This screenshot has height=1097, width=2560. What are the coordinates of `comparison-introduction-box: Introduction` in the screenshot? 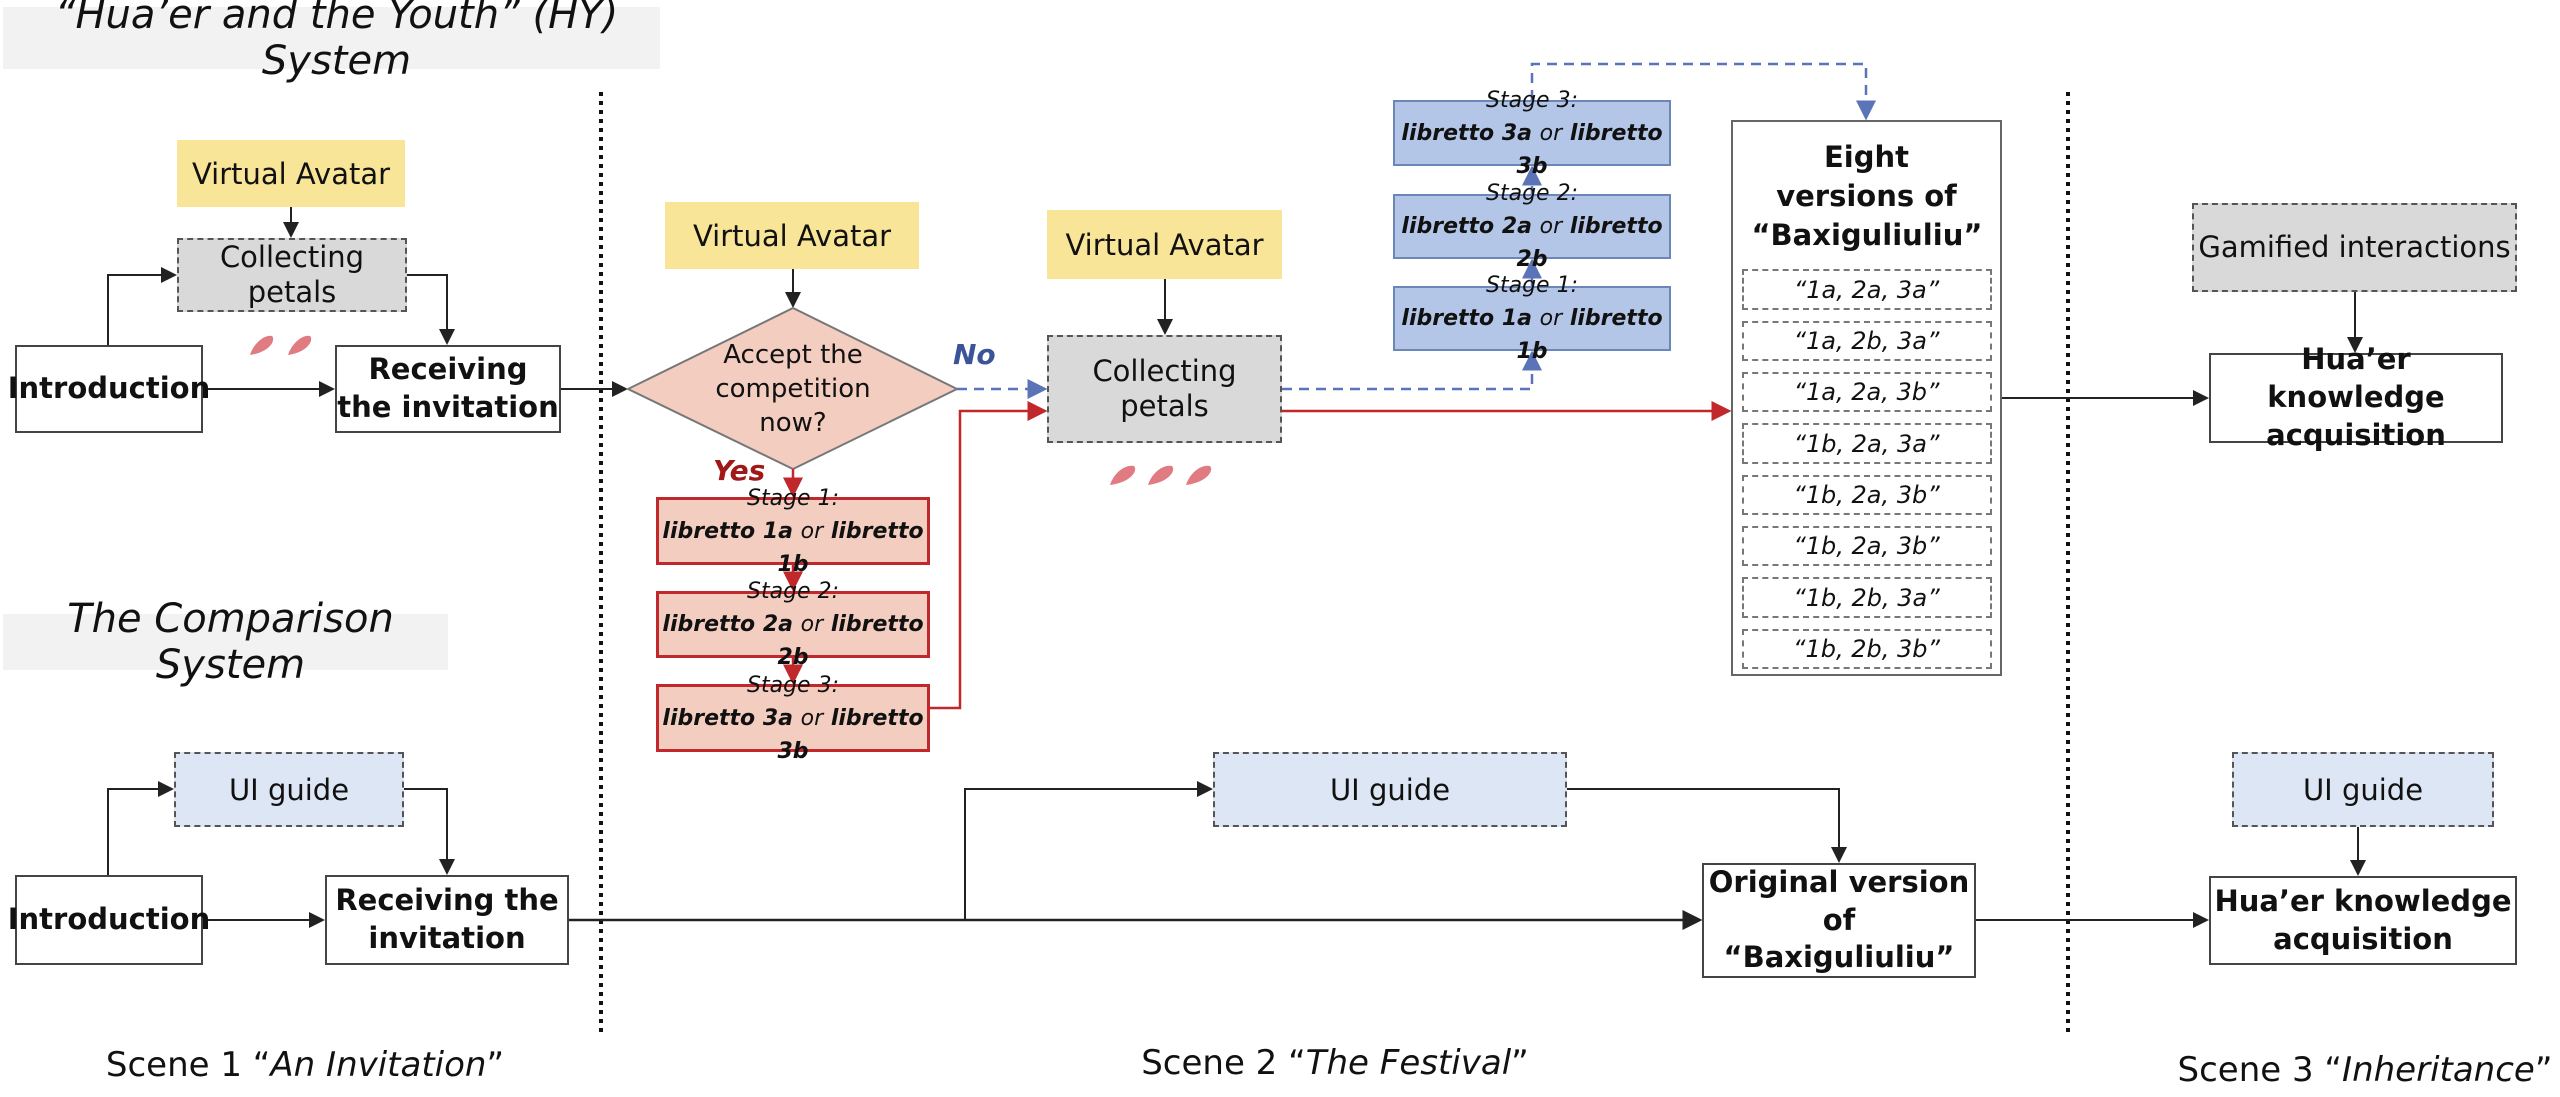 It's located at (109, 920).